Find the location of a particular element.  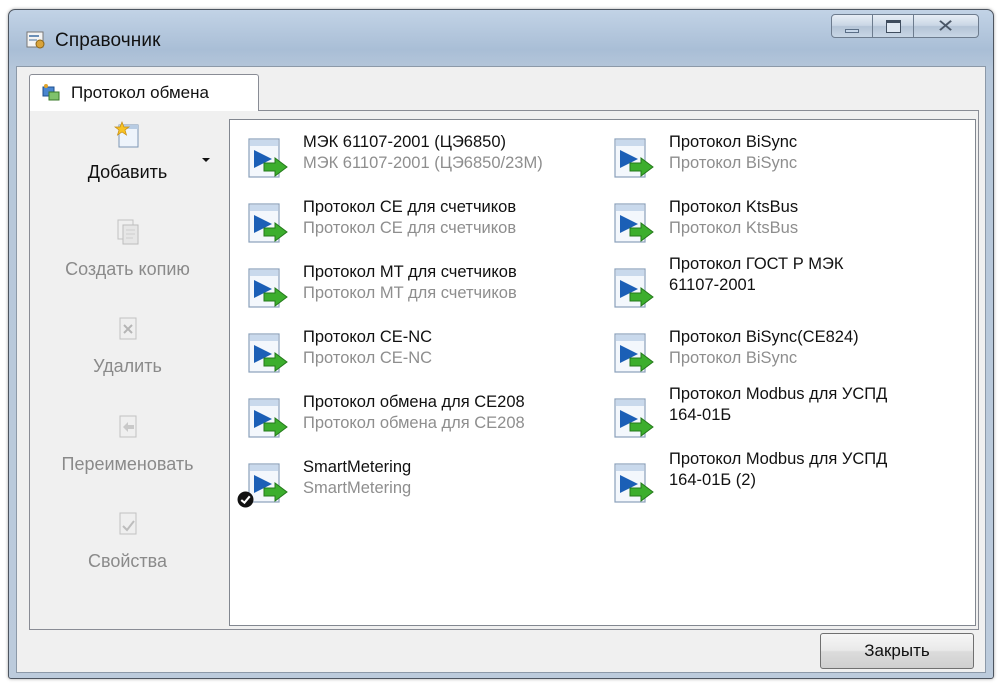

add-button: Добавить is located at coordinates (127, 151).